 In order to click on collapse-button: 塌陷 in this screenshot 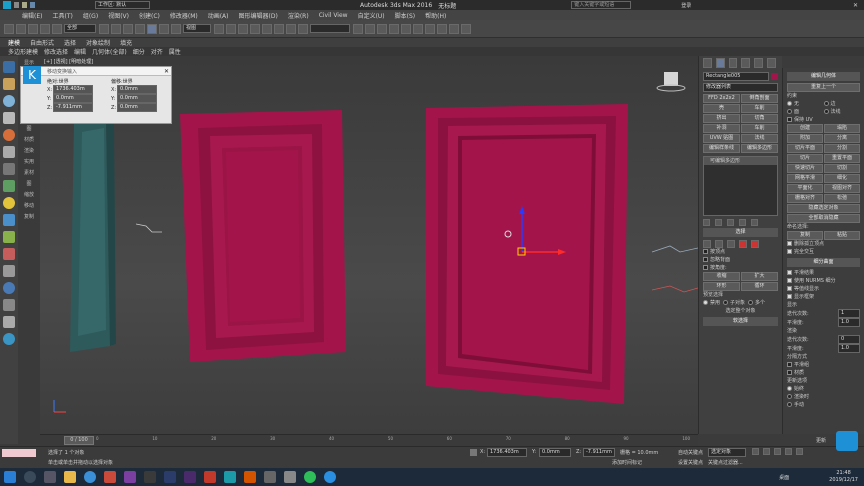, I will do `click(842, 128)`.